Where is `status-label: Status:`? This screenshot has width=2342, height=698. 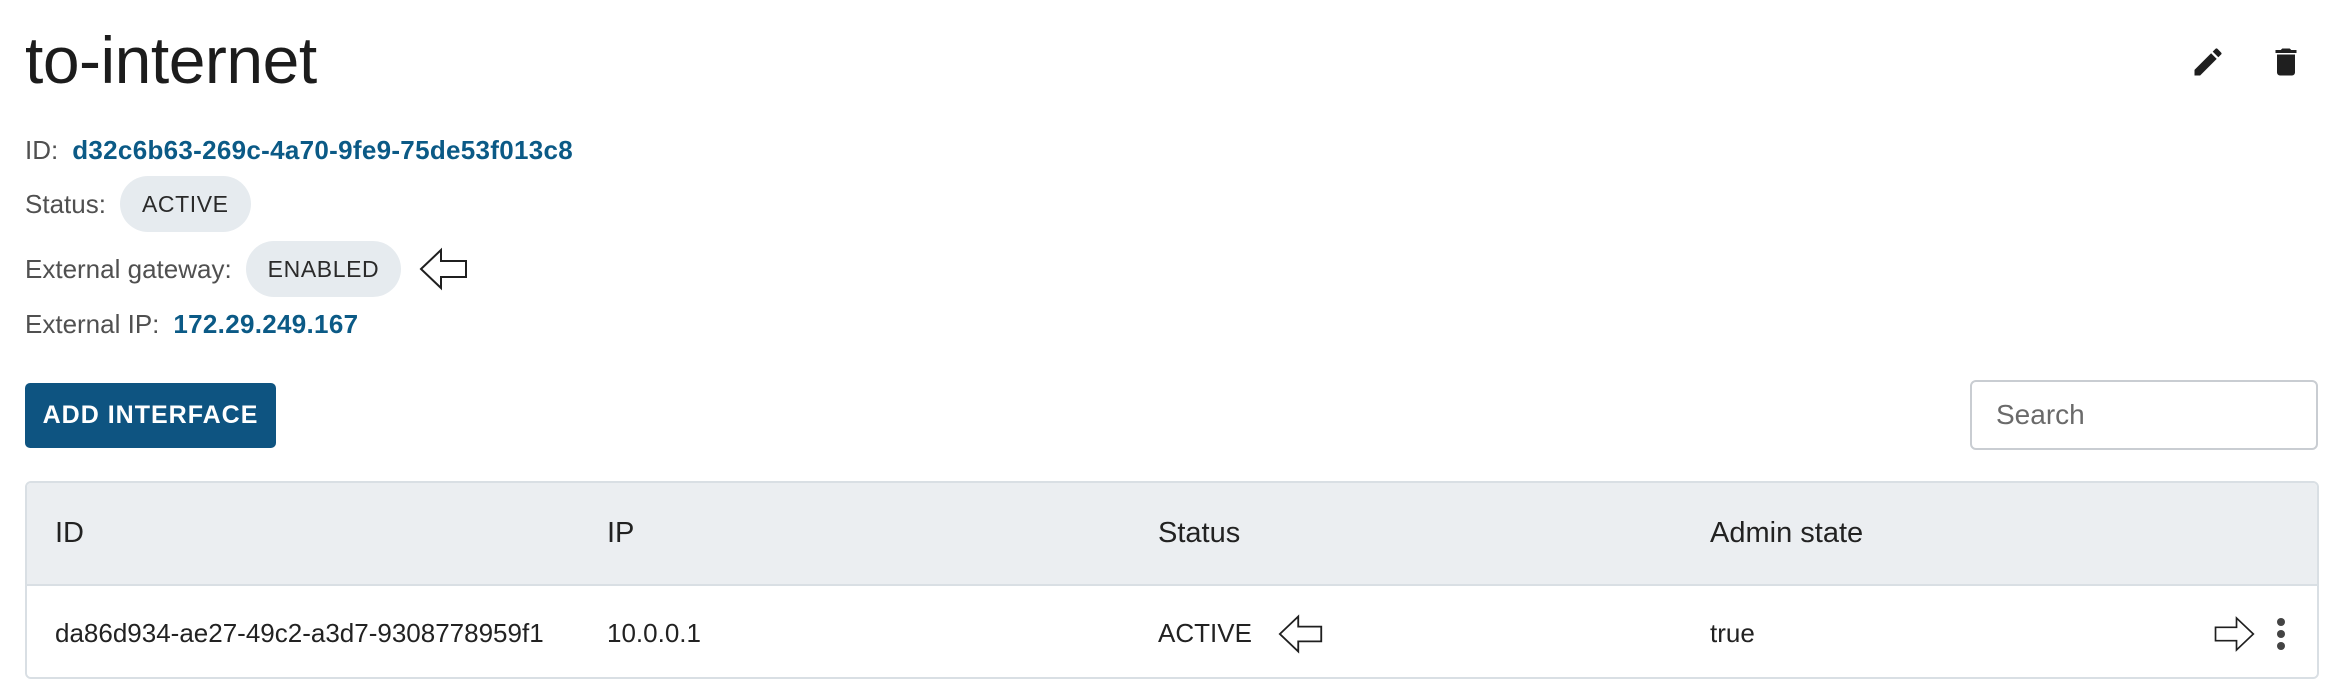
status-label: Status: is located at coordinates (65, 203).